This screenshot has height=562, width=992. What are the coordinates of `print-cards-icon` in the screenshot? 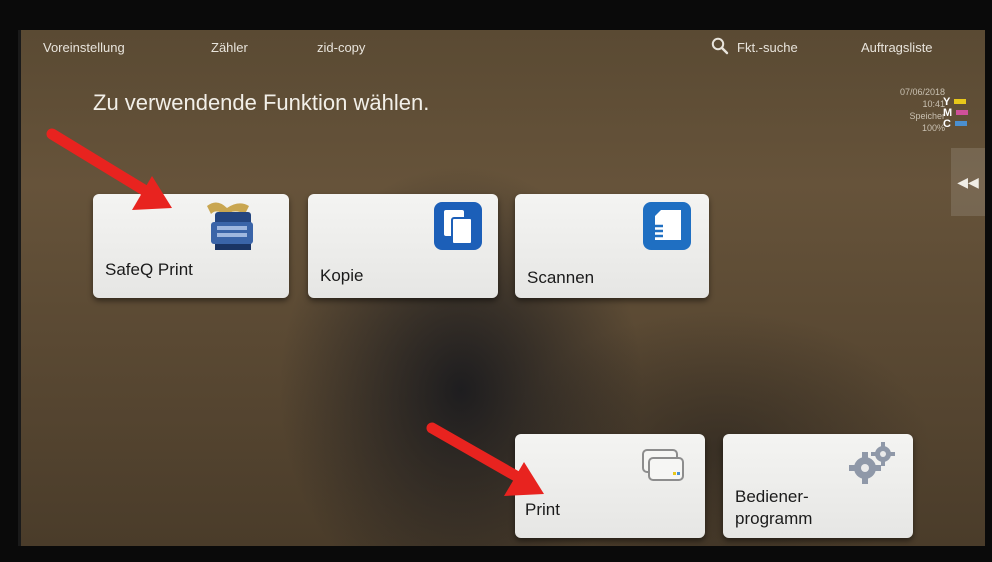 It's located at (663, 465).